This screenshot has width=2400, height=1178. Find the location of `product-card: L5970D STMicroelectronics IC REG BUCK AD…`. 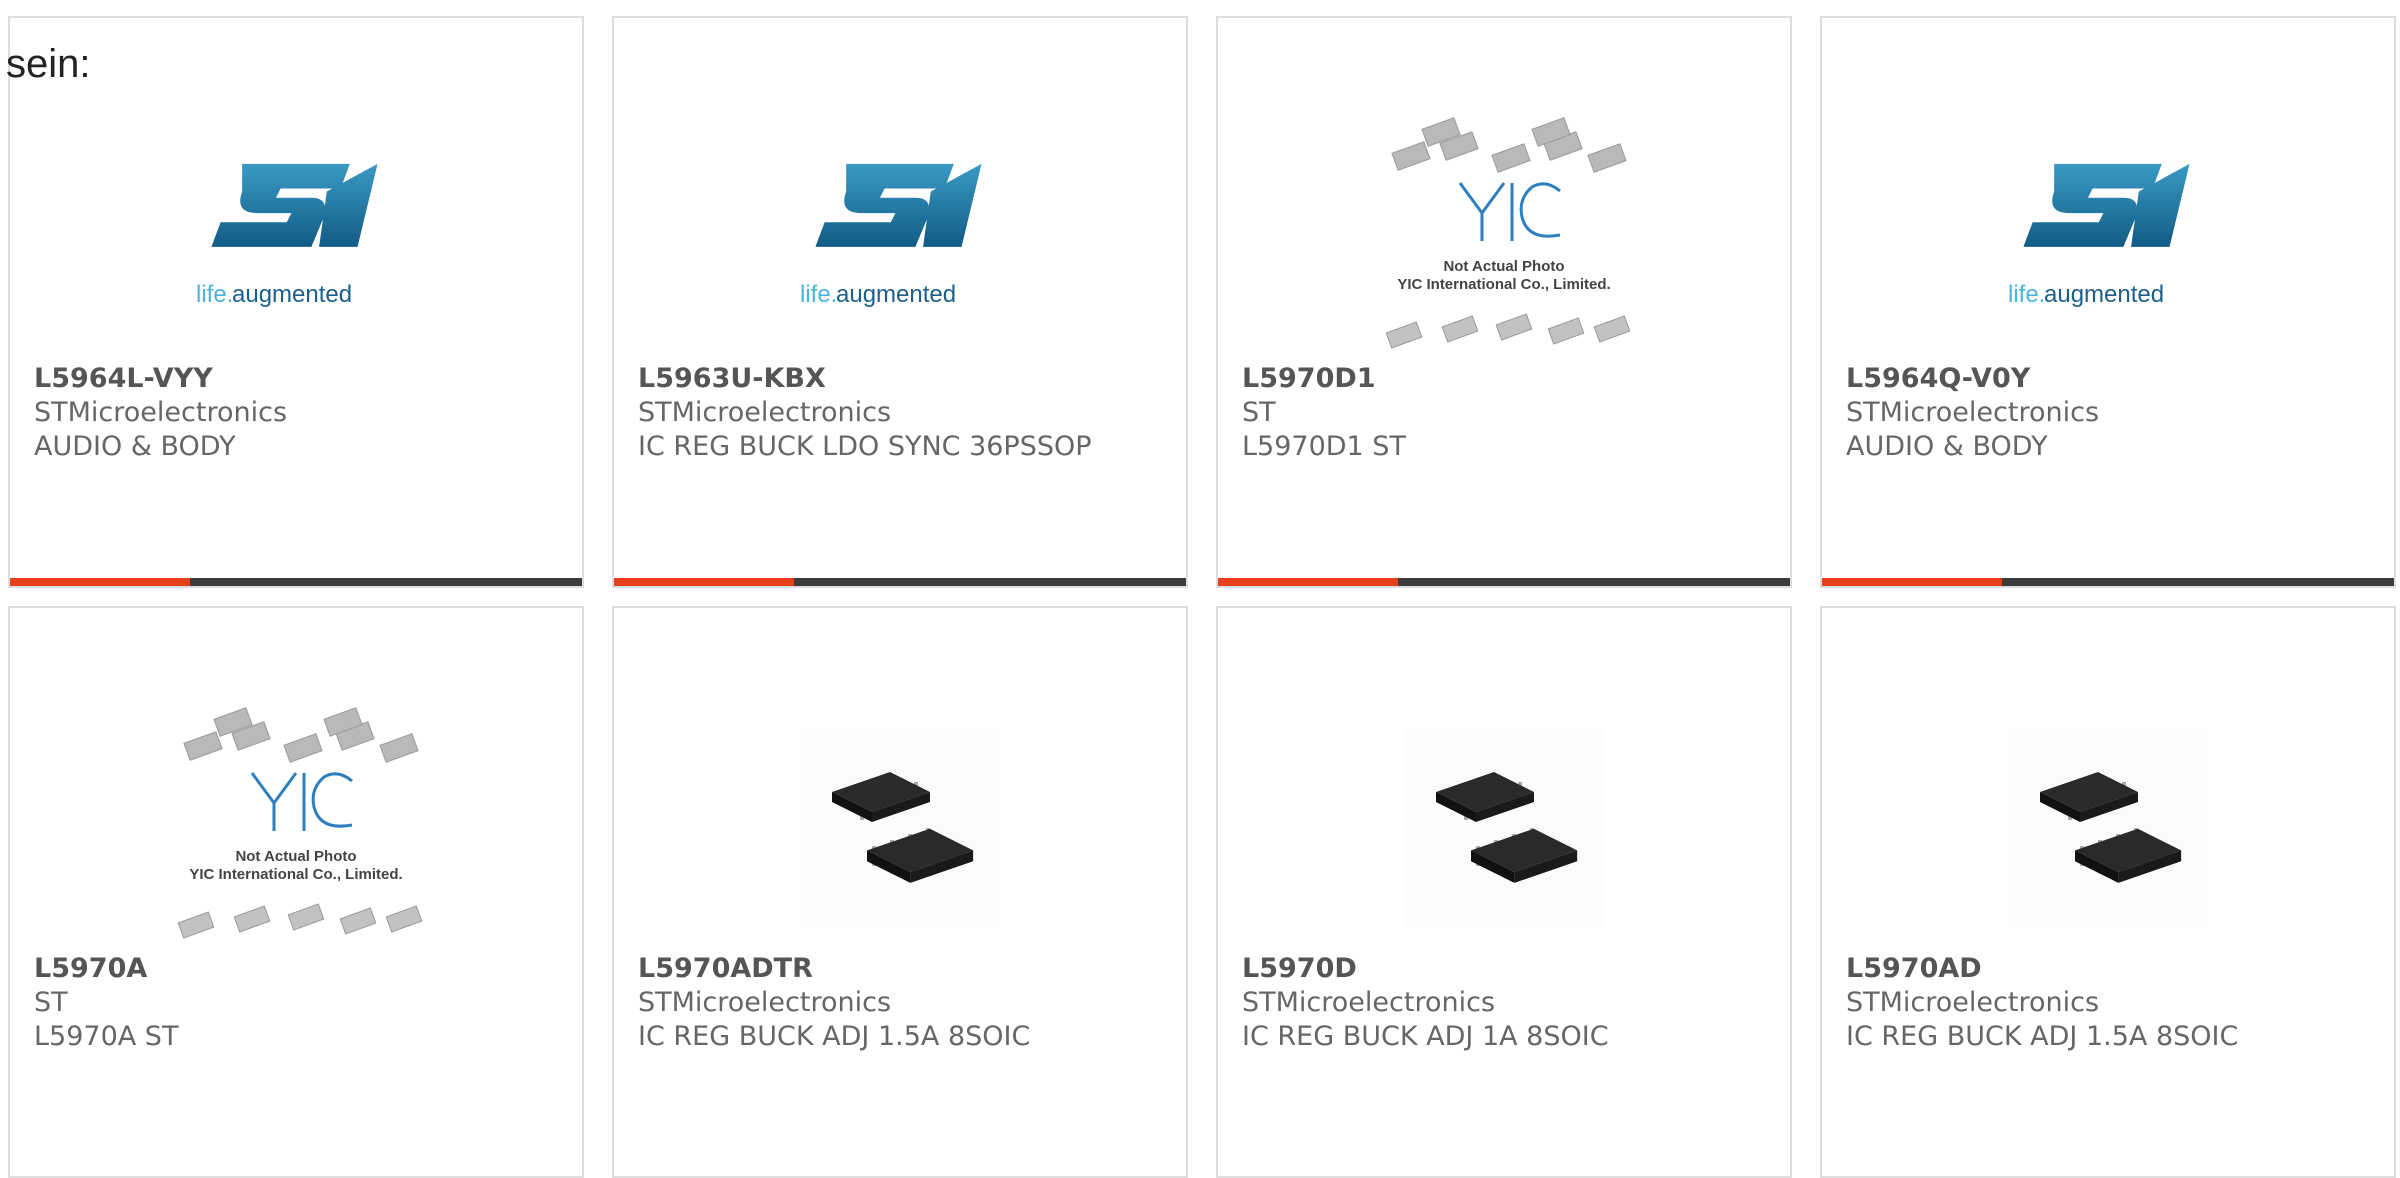

product-card: L5970D STMicroelectronics IC REG BUCK AD… is located at coordinates (1504, 892).